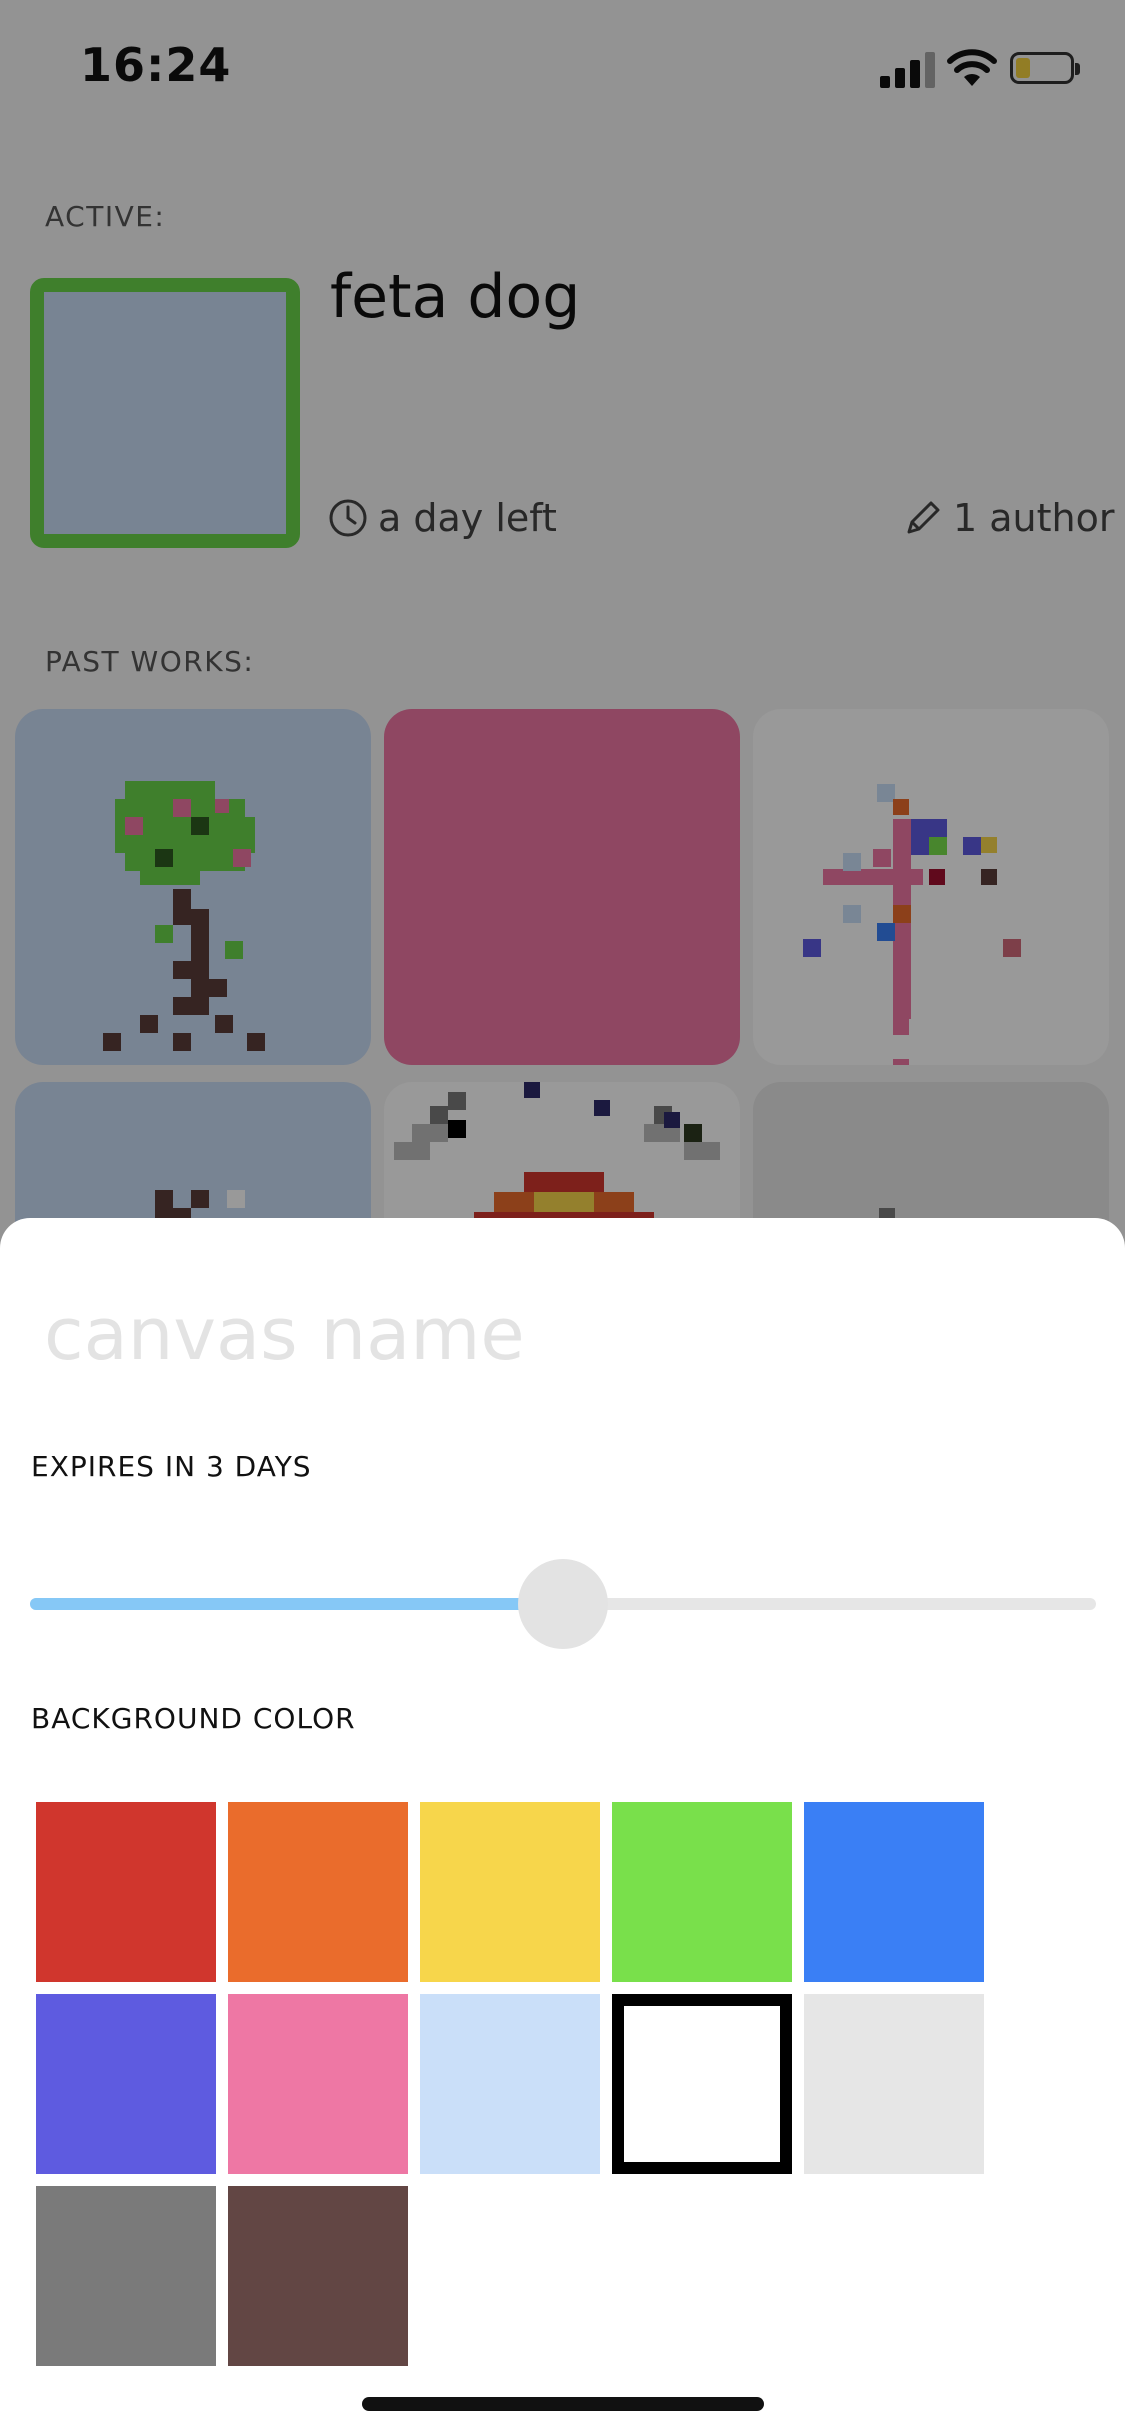 This screenshot has width=1125, height=2436. What do you see at coordinates (193, 1718) in the screenshot?
I see `background-color-label: BACKGROUND COLOR` at bounding box center [193, 1718].